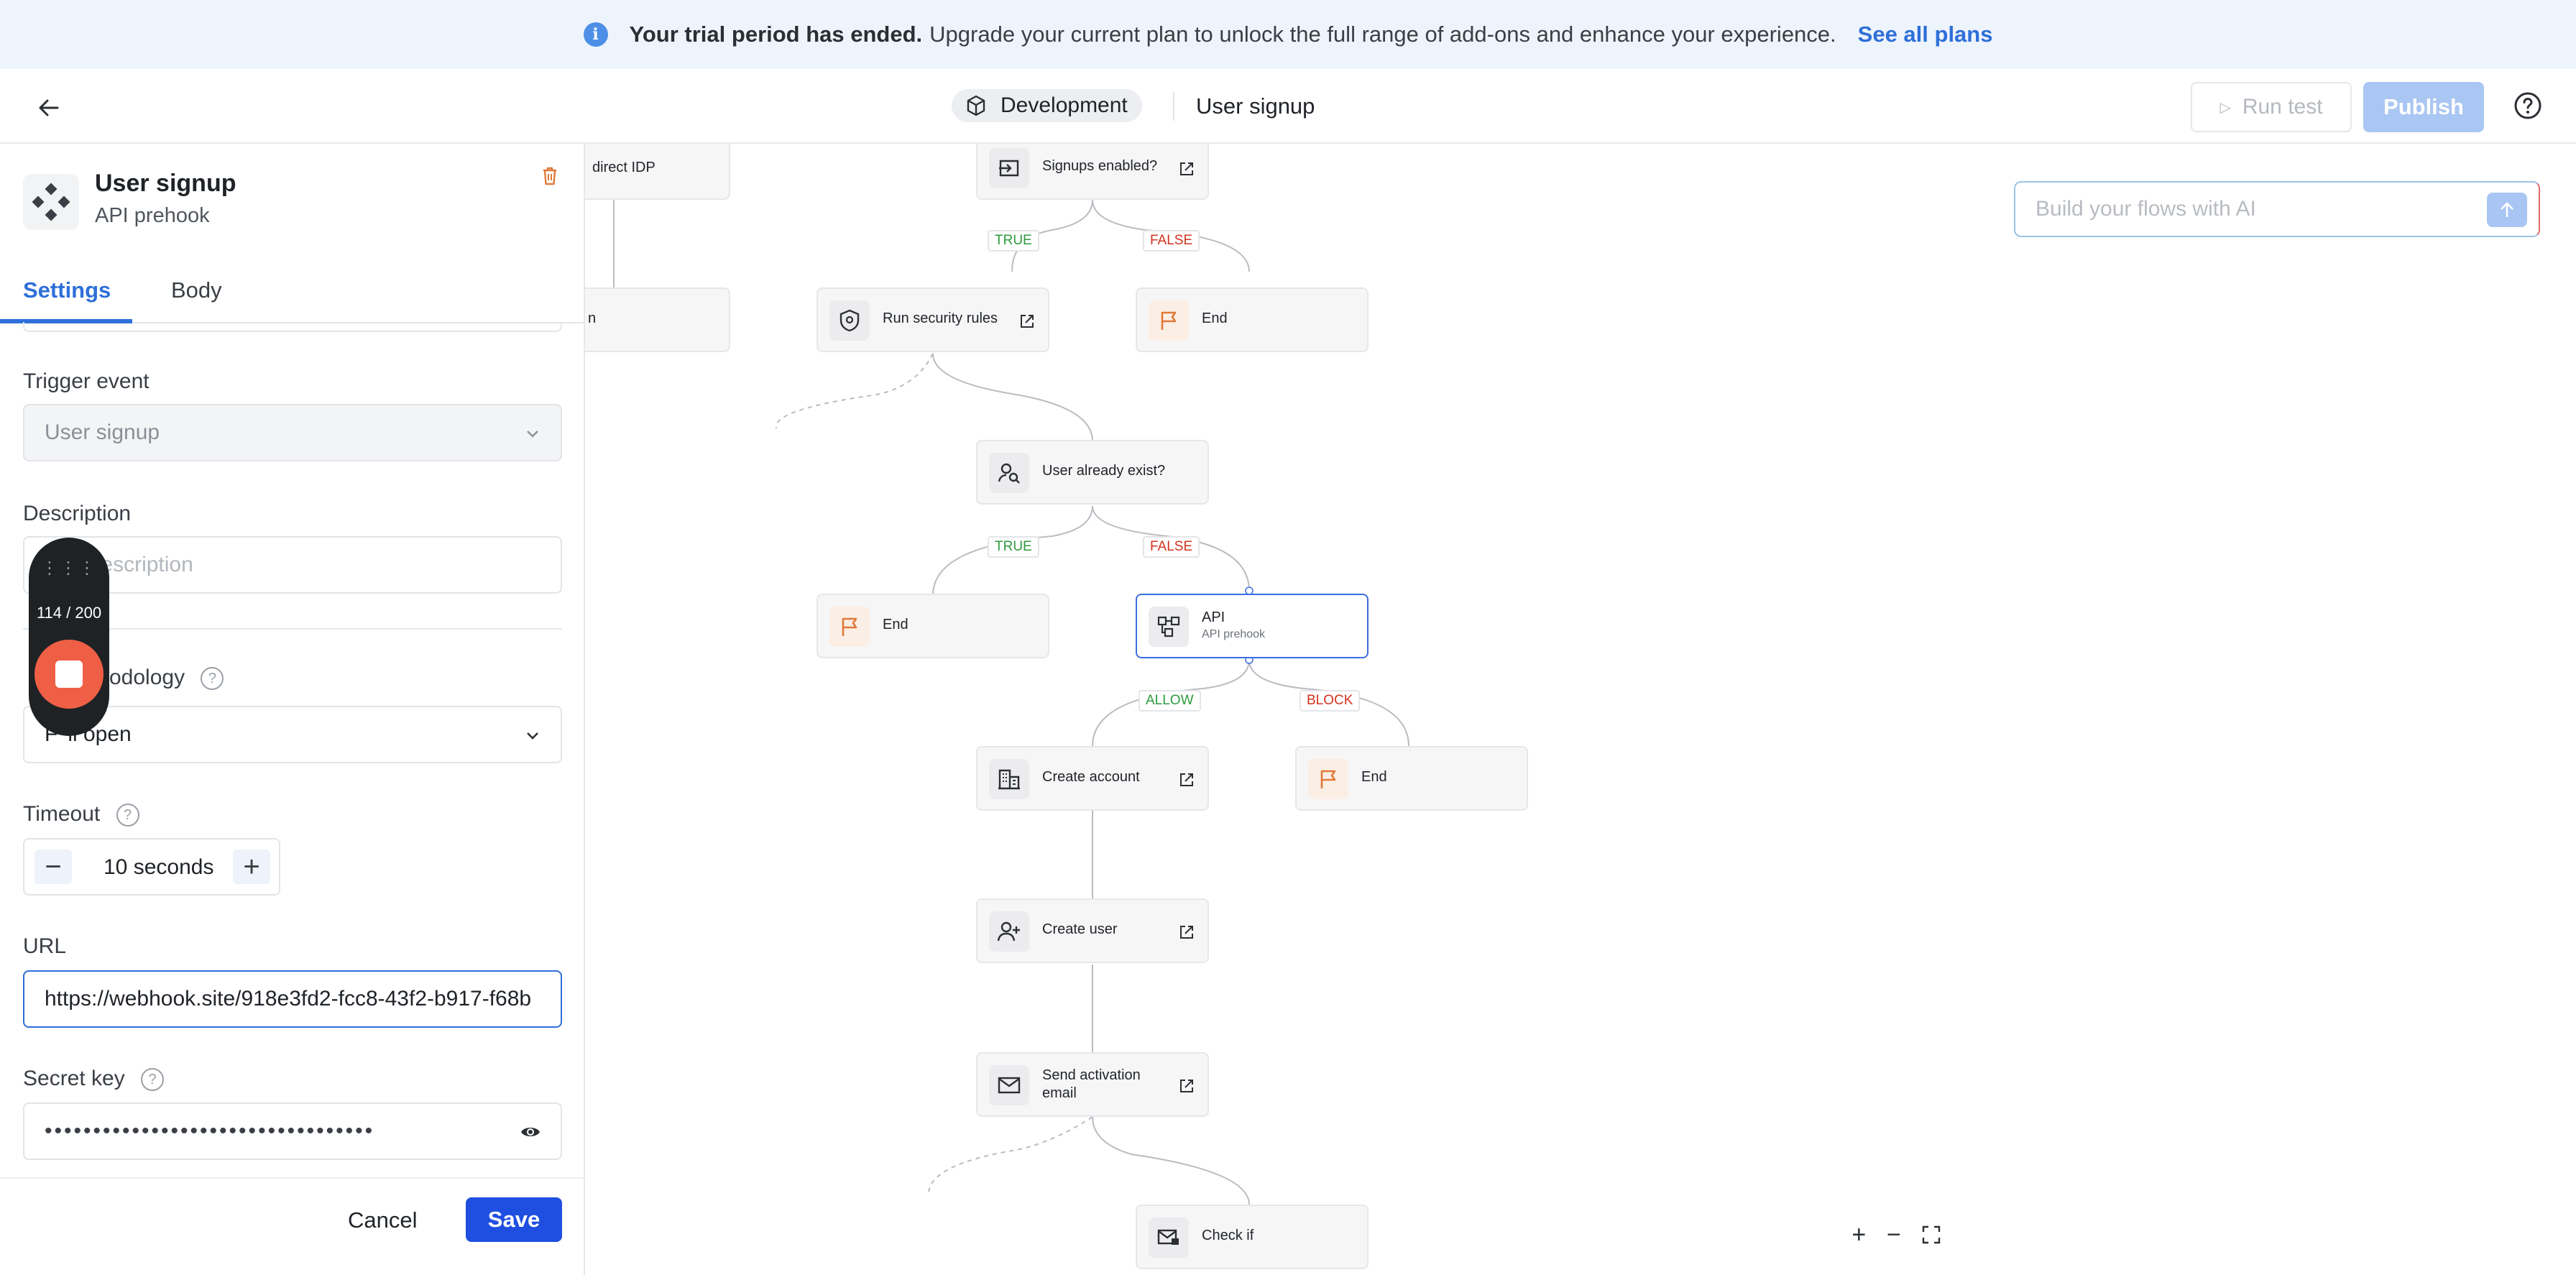 The height and width of the screenshot is (1275, 2576). What do you see at coordinates (2528, 106) in the screenshot?
I see `help-icon` at bounding box center [2528, 106].